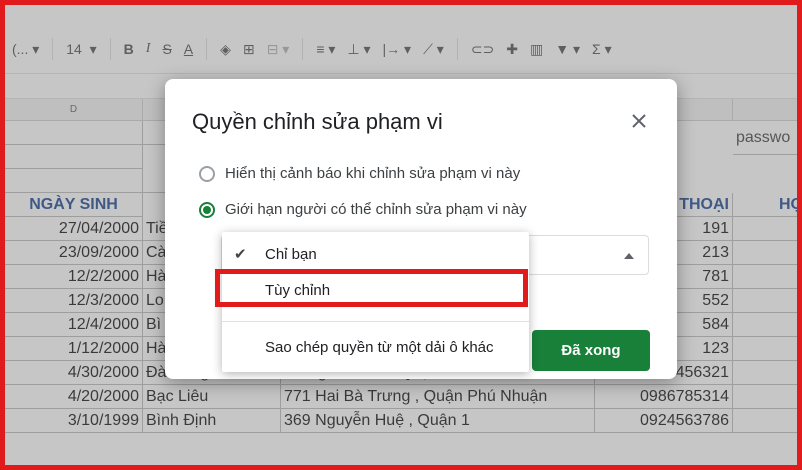 This screenshot has height=470, width=802. What do you see at coordinates (639, 121) in the screenshot?
I see `close-icon` at bounding box center [639, 121].